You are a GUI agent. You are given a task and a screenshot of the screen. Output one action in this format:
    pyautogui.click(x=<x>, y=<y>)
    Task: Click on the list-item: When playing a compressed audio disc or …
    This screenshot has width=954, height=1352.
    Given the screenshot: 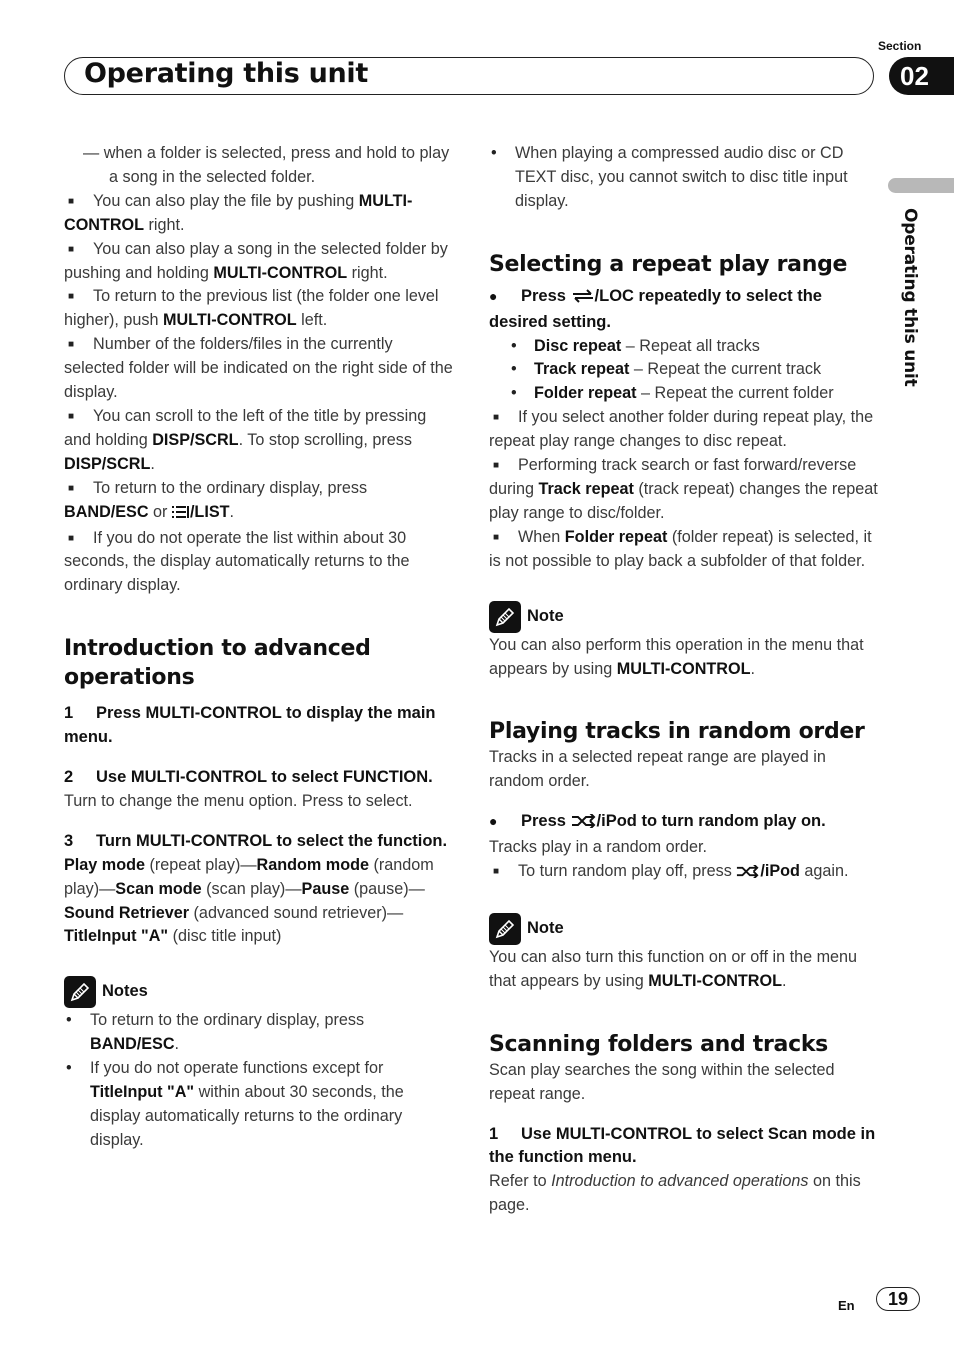 What is the action you would take?
    pyautogui.click(x=684, y=178)
    